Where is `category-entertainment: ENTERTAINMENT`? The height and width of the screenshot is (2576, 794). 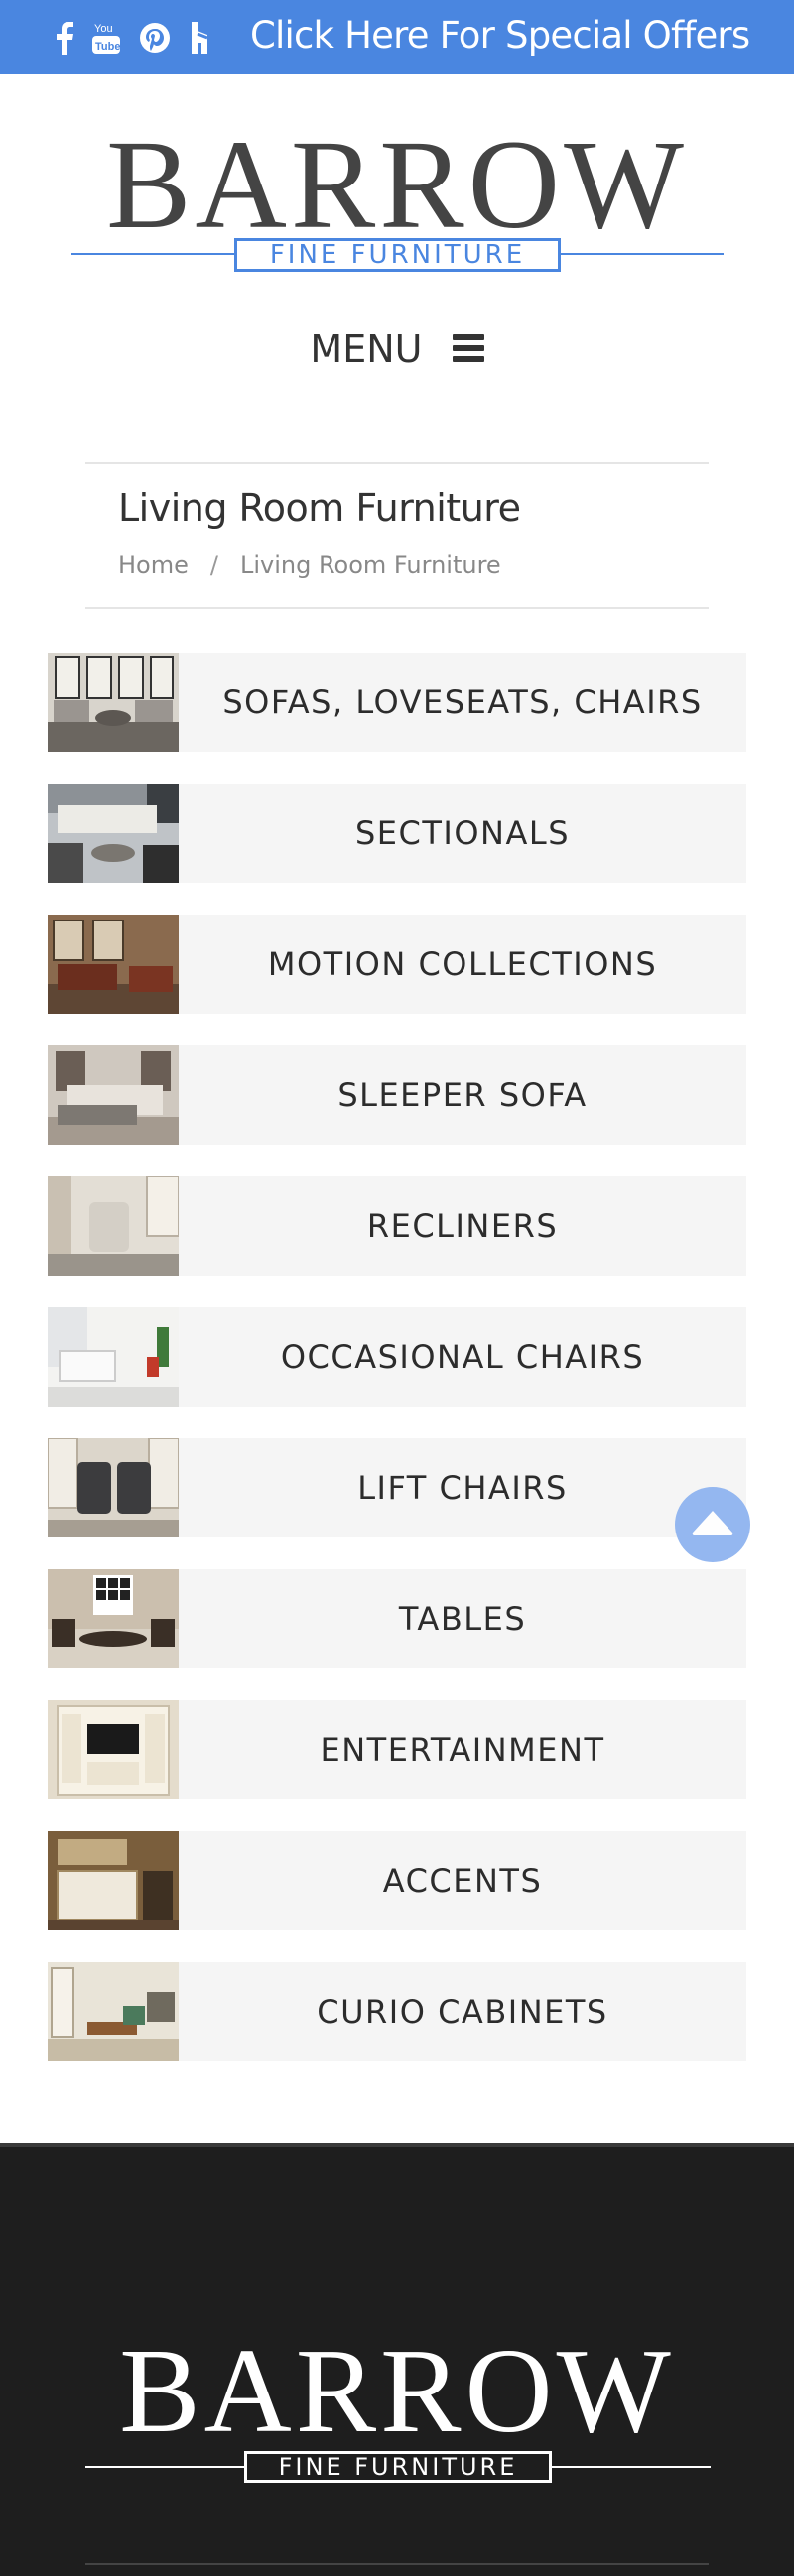
category-entertainment: ENTERTAINMENT is located at coordinates (397, 1749).